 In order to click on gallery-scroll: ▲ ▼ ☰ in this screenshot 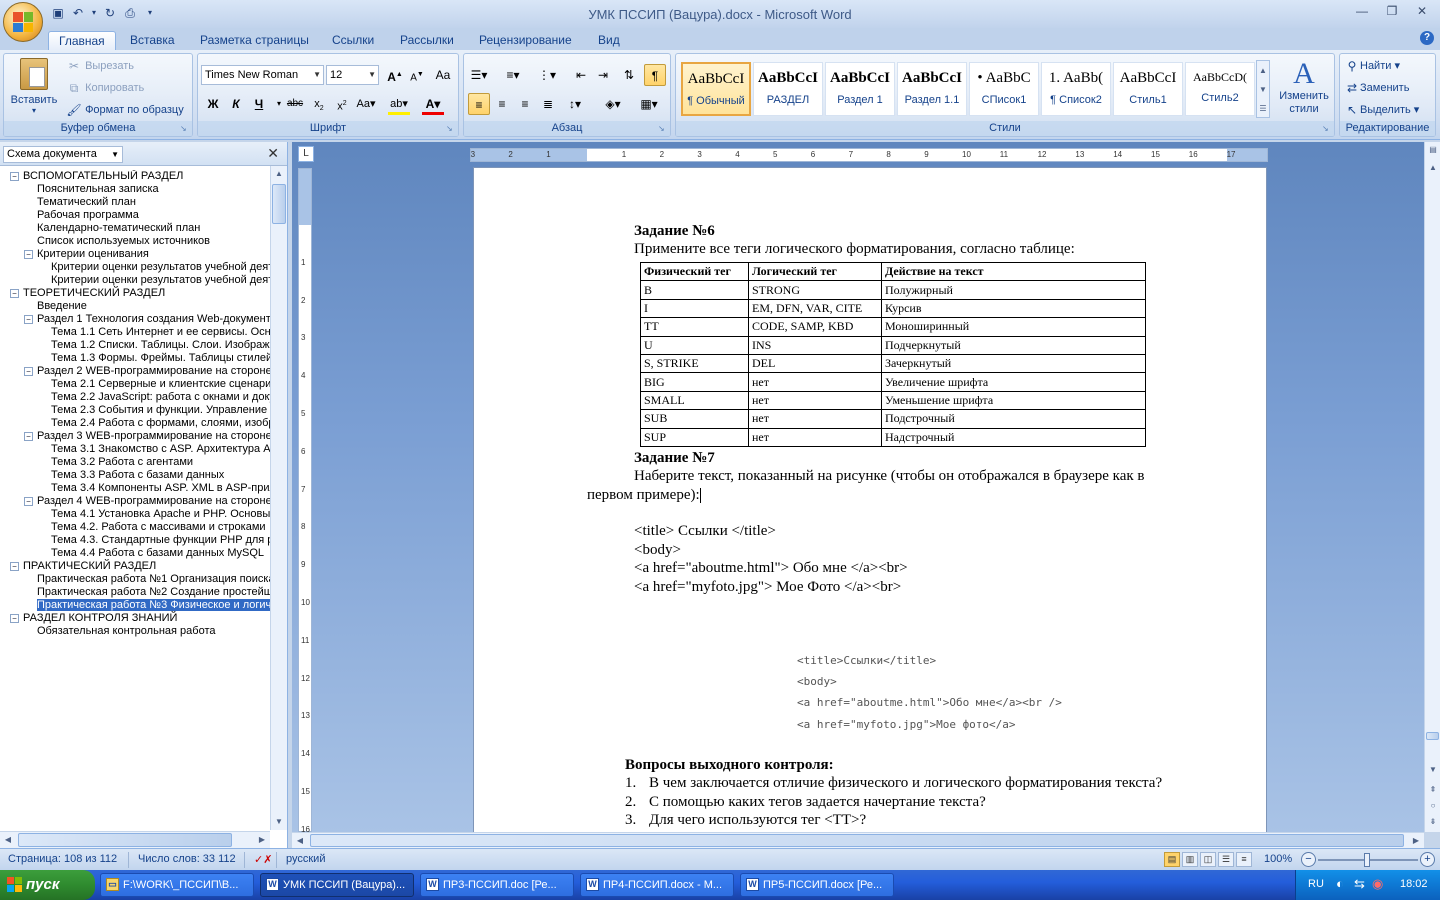, I will do `click(1263, 89)`.